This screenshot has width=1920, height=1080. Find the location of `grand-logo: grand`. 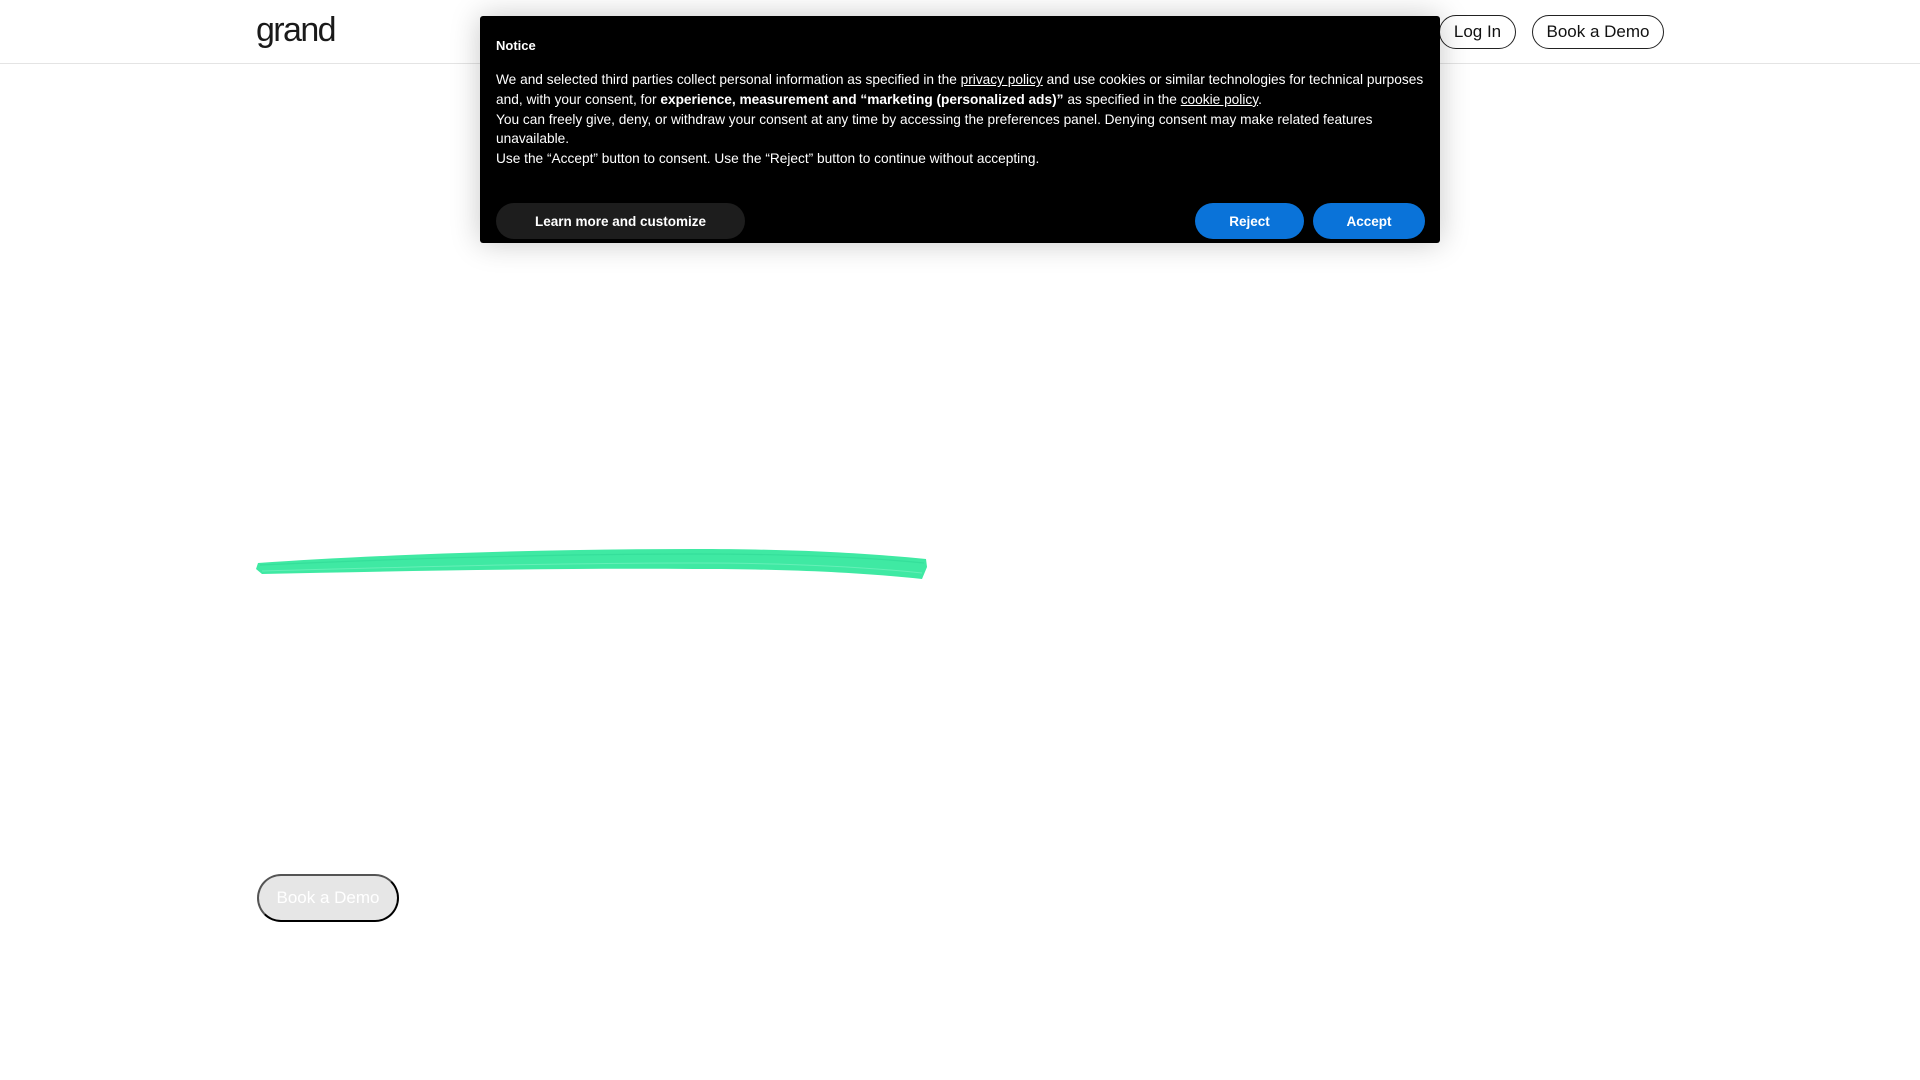

grand-logo: grand is located at coordinates (296, 30).